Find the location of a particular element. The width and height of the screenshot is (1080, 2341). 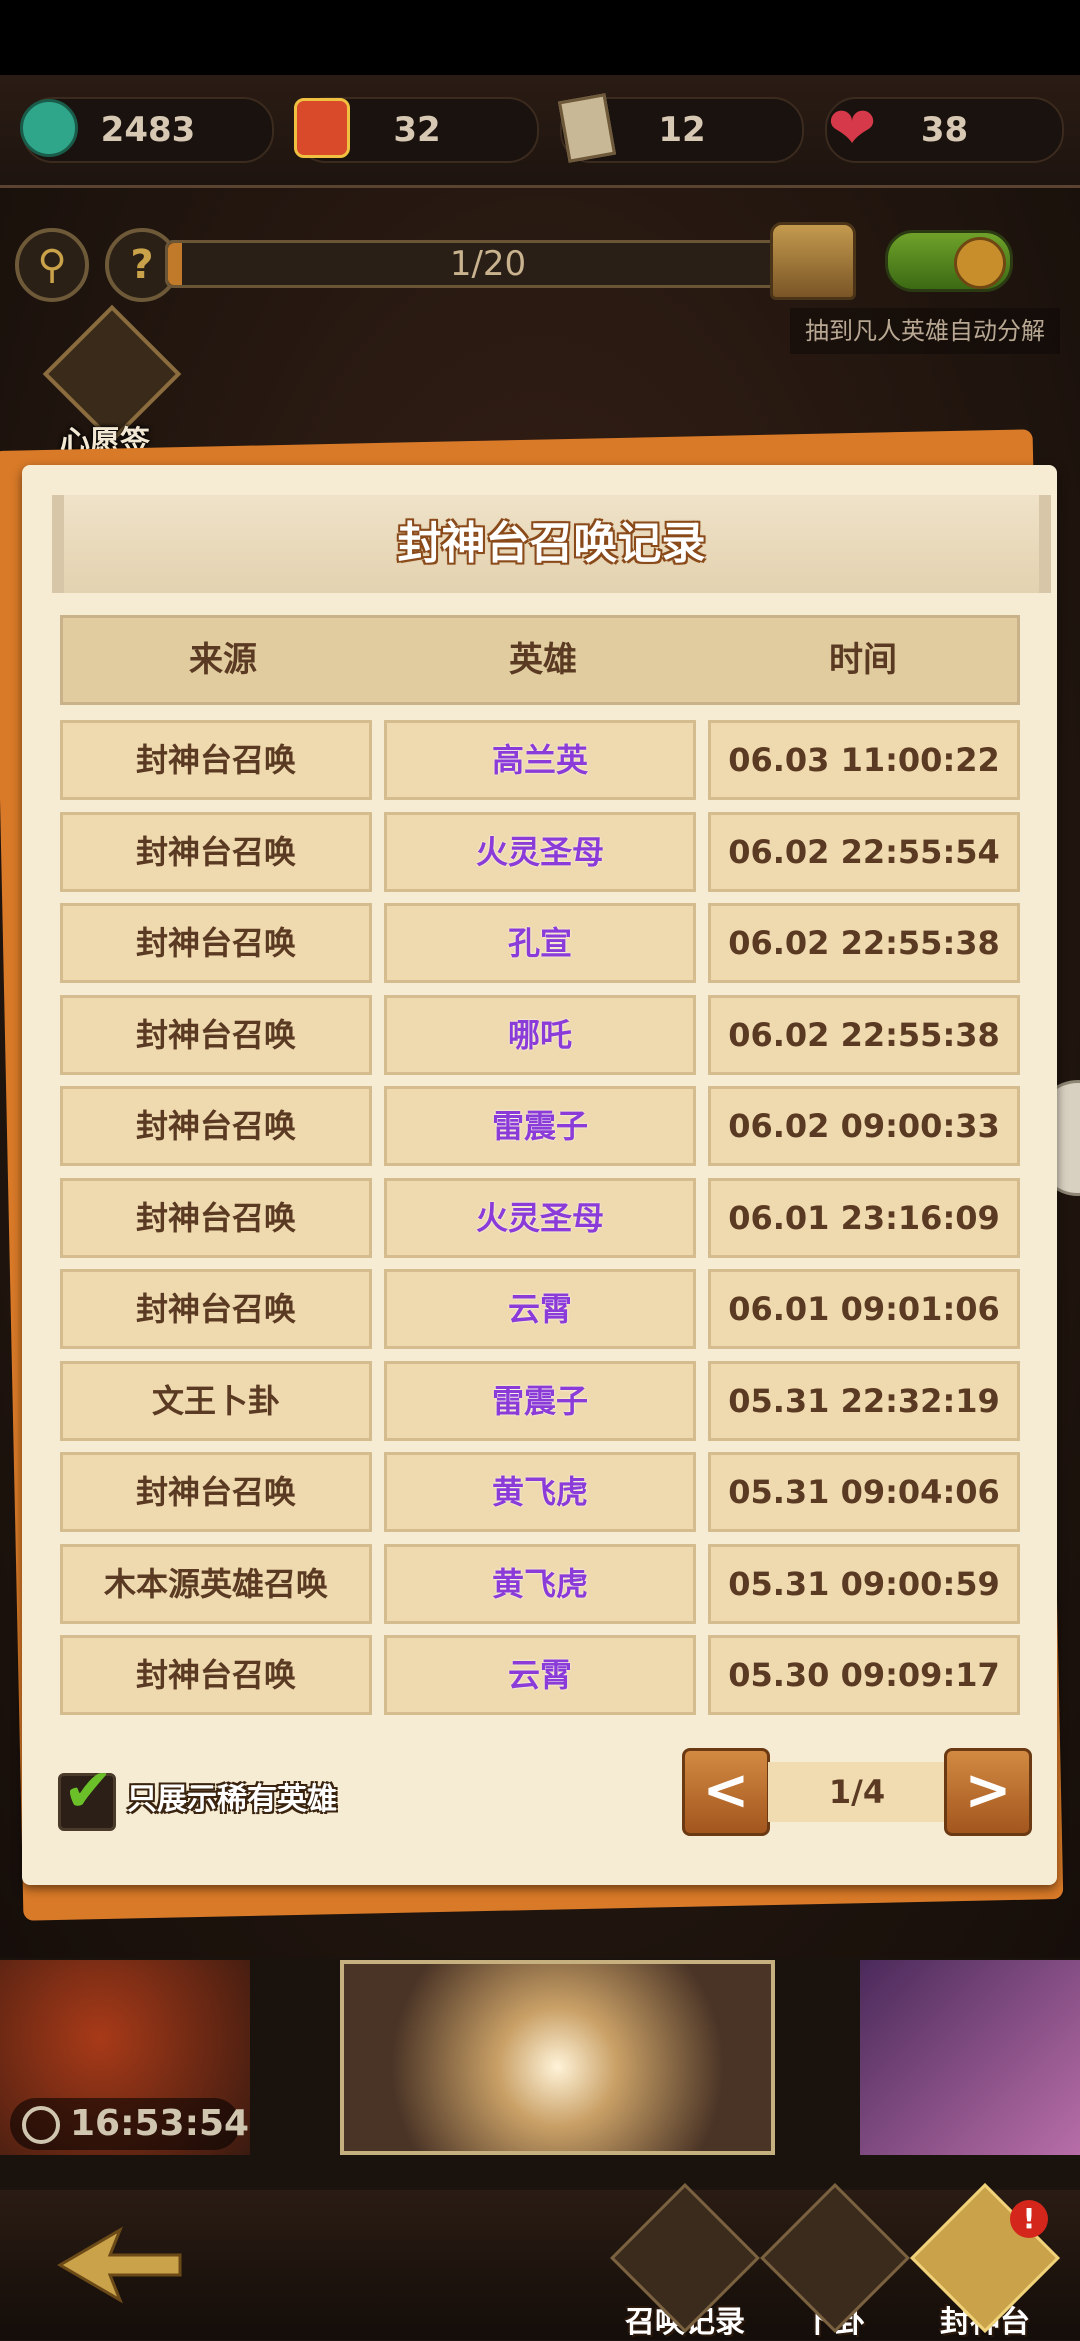

clock-icon is located at coordinates (41, 2125).